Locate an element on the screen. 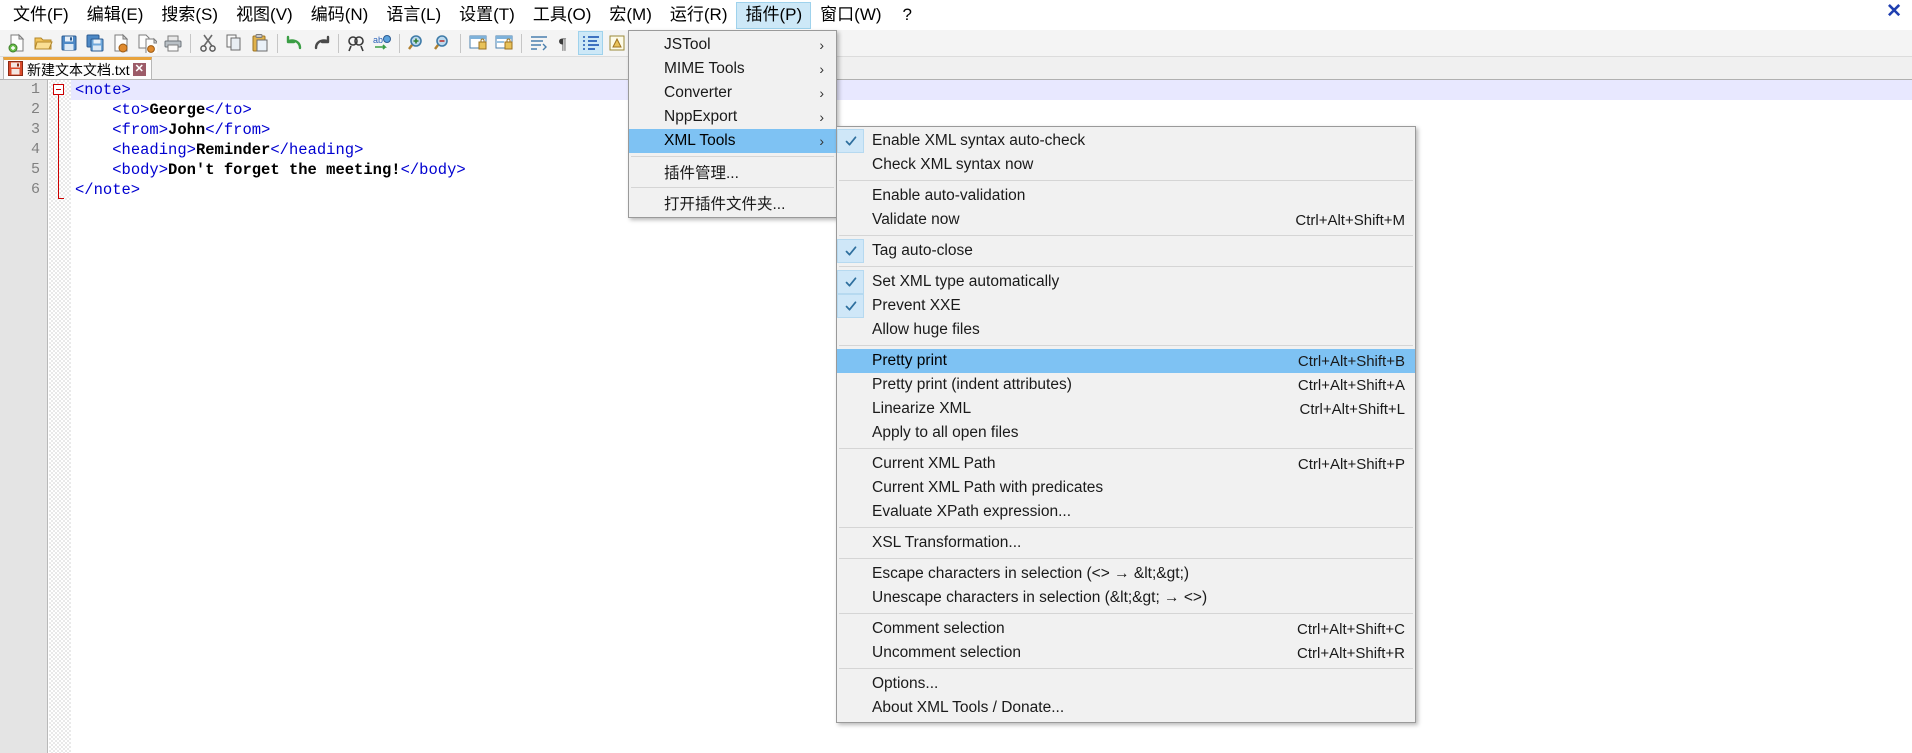  copy-icon is located at coordinates (233, 43).